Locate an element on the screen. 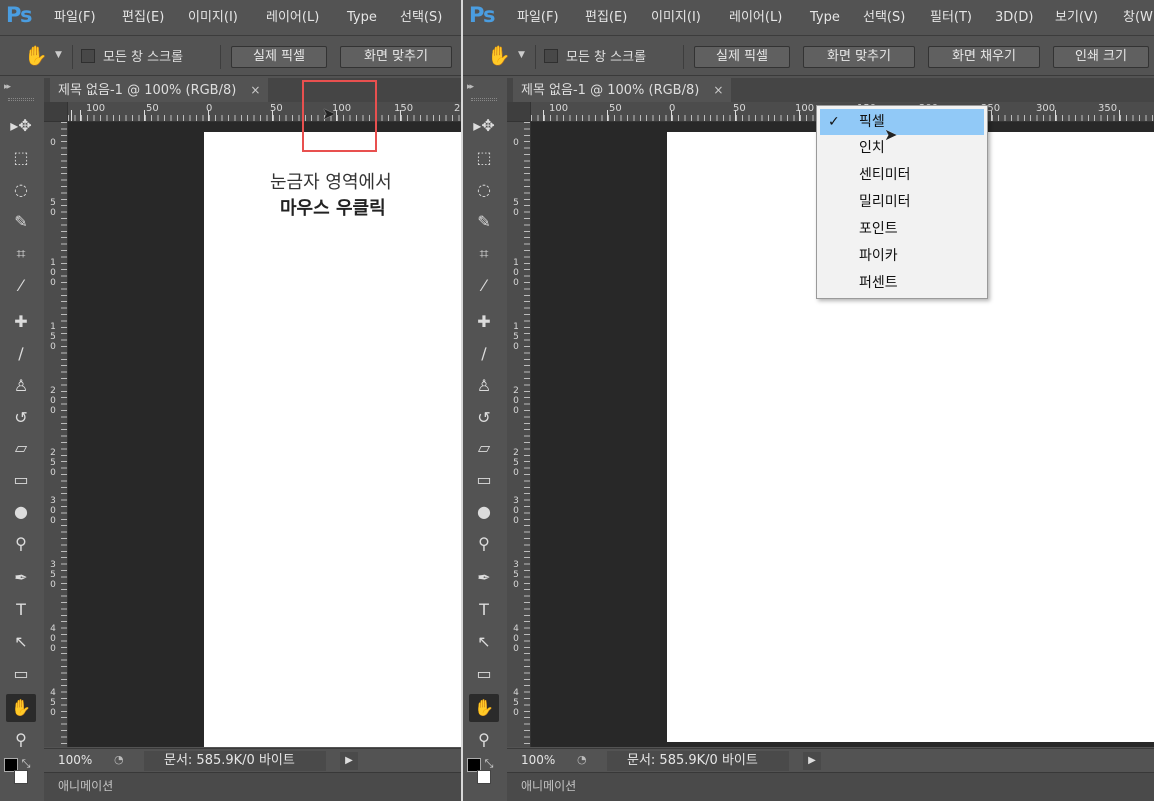  unit-option-pixels: ✓ 픽셀 is located at coordinates (902, 122).